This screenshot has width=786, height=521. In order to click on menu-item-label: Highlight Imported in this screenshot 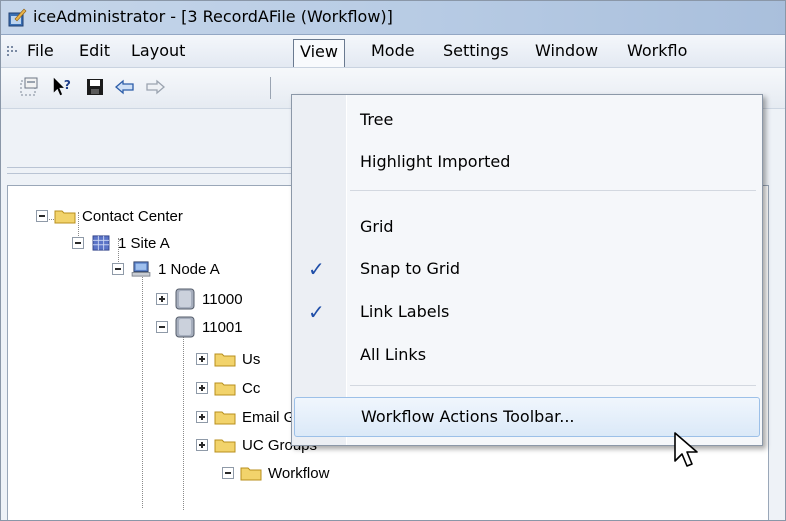, I will do `click(435, 161)`.